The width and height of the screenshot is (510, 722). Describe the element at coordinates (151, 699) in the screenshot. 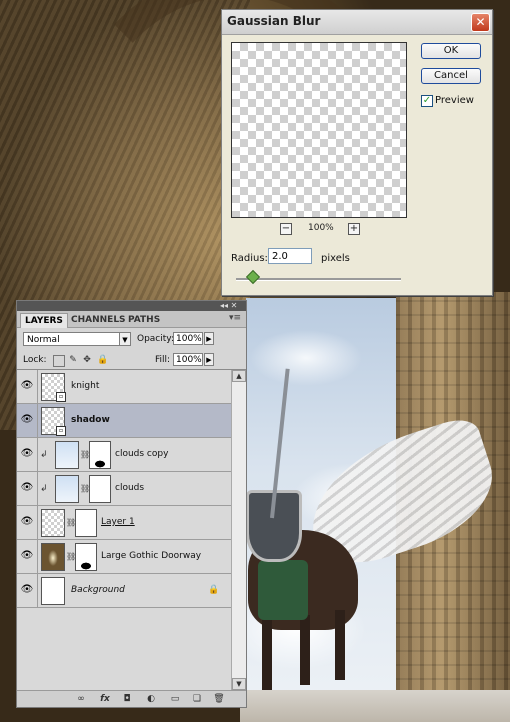

I see `adjustment-layer-icon: ◐` at that location.